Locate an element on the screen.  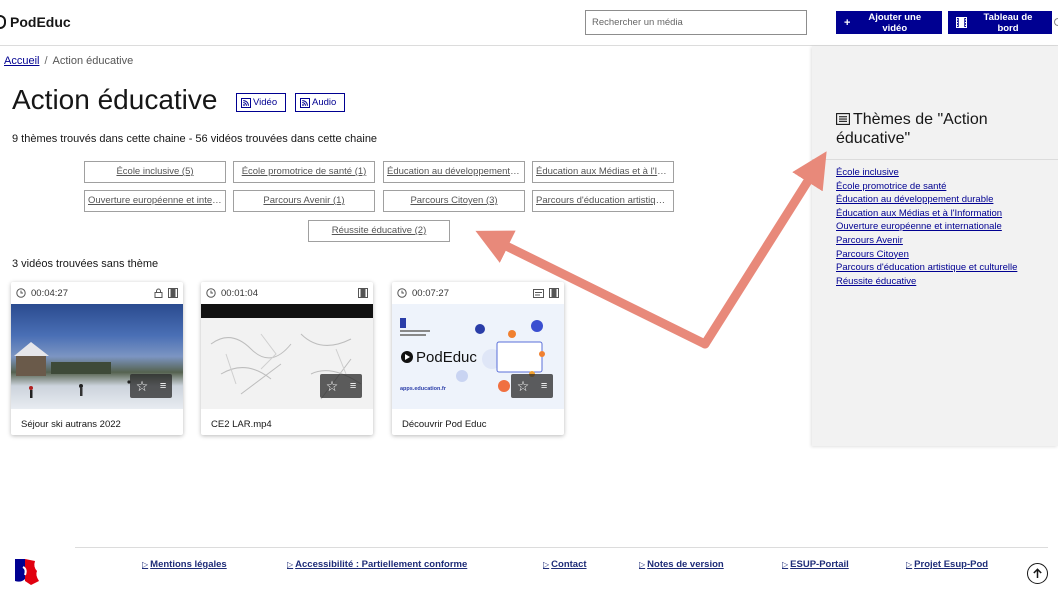
footer-link-mentions: ▷ Mentions légales is located at coordinates (184, 564).